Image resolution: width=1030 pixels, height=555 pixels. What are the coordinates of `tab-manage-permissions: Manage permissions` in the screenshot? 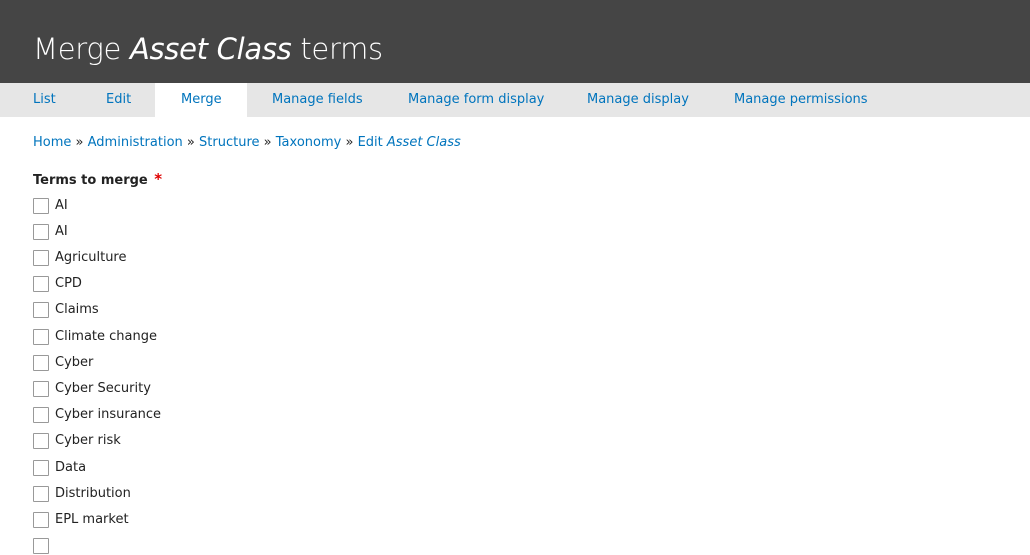 It's located at (801, 100).